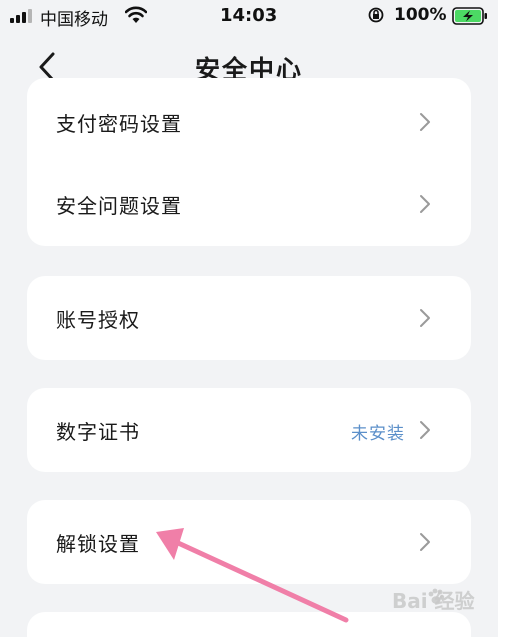  I want to click on status-time: 14:03, so click(249, 15).